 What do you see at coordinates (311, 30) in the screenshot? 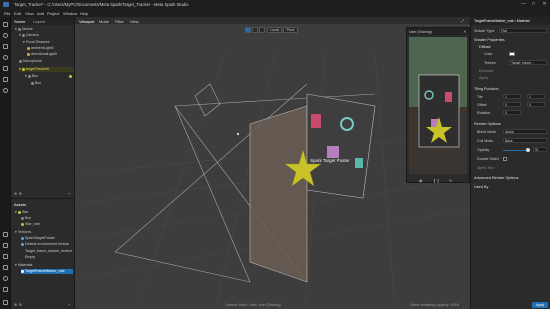
I see `viewport-toolbar: Local Pivot` at bounding box center [311, 30].